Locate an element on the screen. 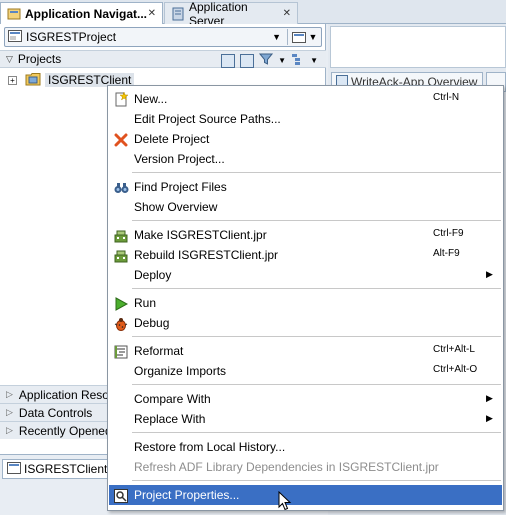 This screenshot has width=506, height=515. menu-item-shortcut: Ctrl+Alt-O is located at coordinates (455, 369).